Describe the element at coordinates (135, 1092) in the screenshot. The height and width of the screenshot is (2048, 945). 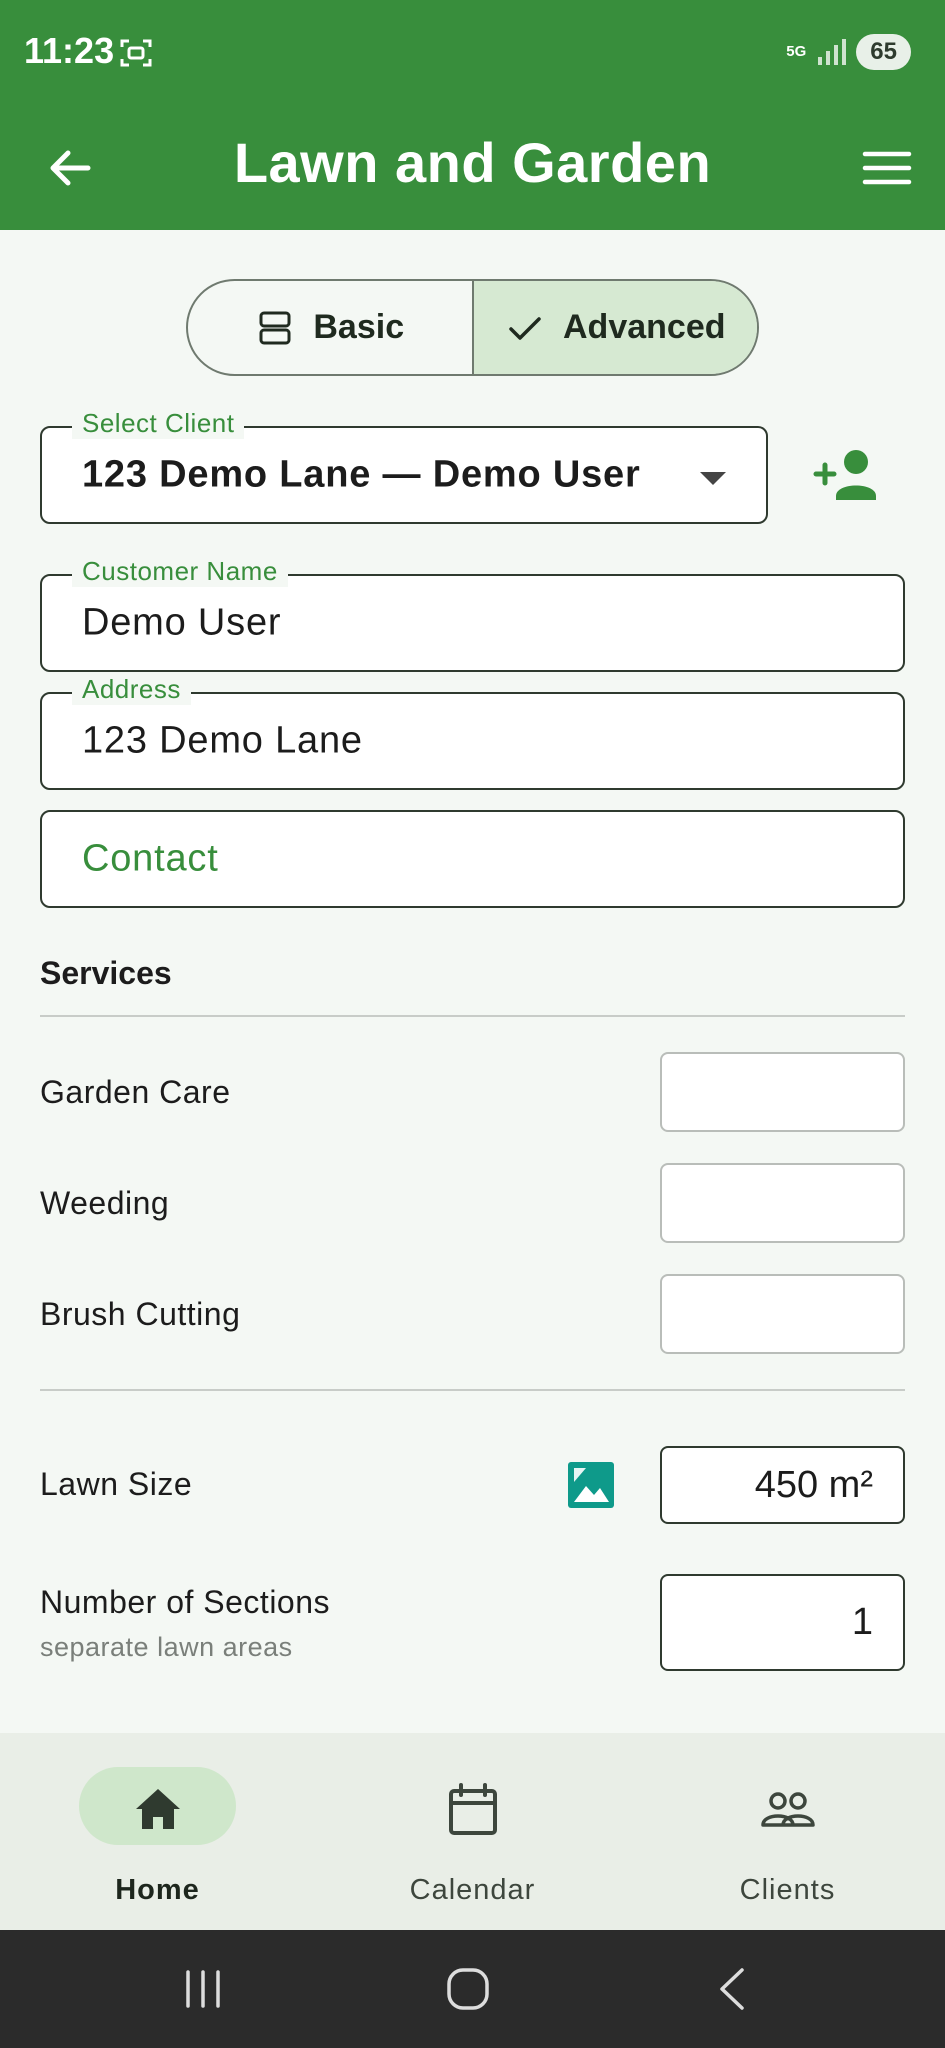
I see `garden-care-label: Garden Care` at that location.